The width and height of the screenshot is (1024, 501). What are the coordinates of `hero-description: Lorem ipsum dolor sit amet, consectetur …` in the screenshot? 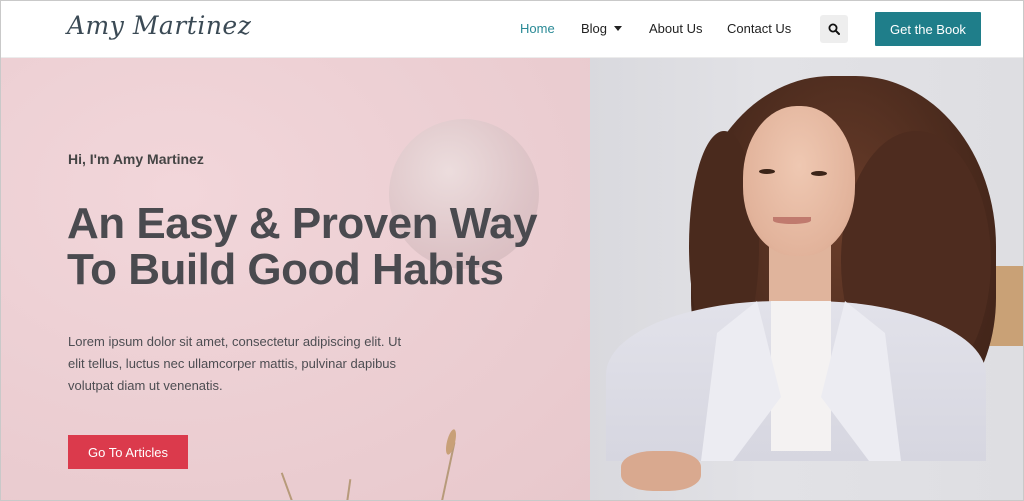 It's located at (248, 364).